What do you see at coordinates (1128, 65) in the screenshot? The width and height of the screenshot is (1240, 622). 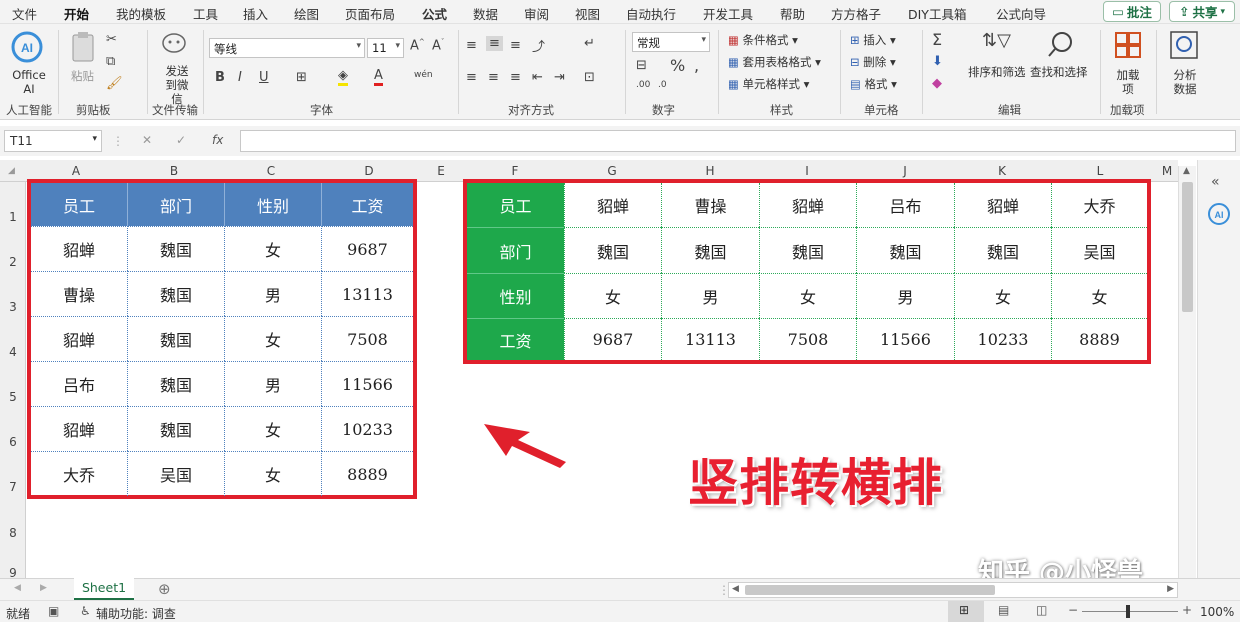 I see `addins-button: 加载项` at bounding box center [1128, 65].